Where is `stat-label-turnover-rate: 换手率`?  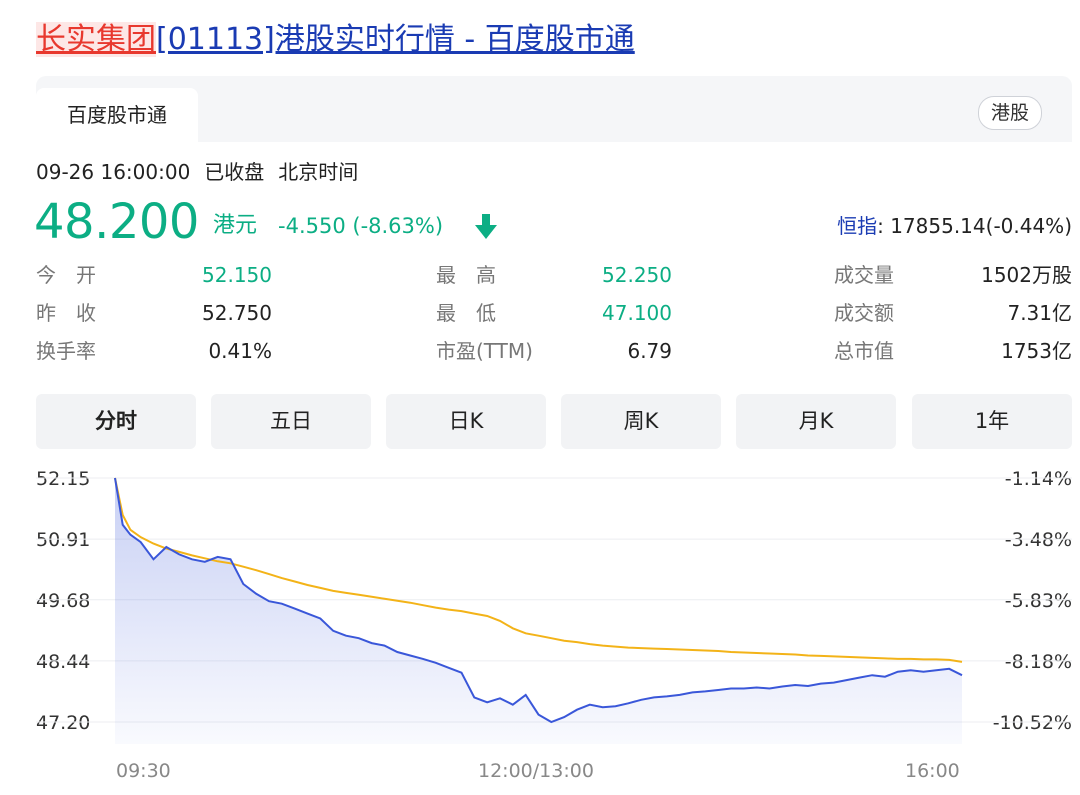 stat-label-turnover-rate: 换手率 is located at coordinates (66, 351).